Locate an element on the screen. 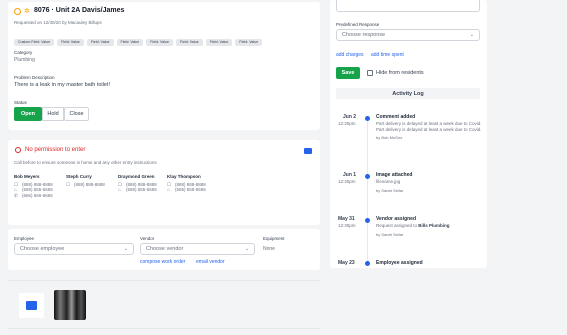 This screenshot has width=567, height=335. predefined-placeholder: Choose response is located at coordinates (364, 35).